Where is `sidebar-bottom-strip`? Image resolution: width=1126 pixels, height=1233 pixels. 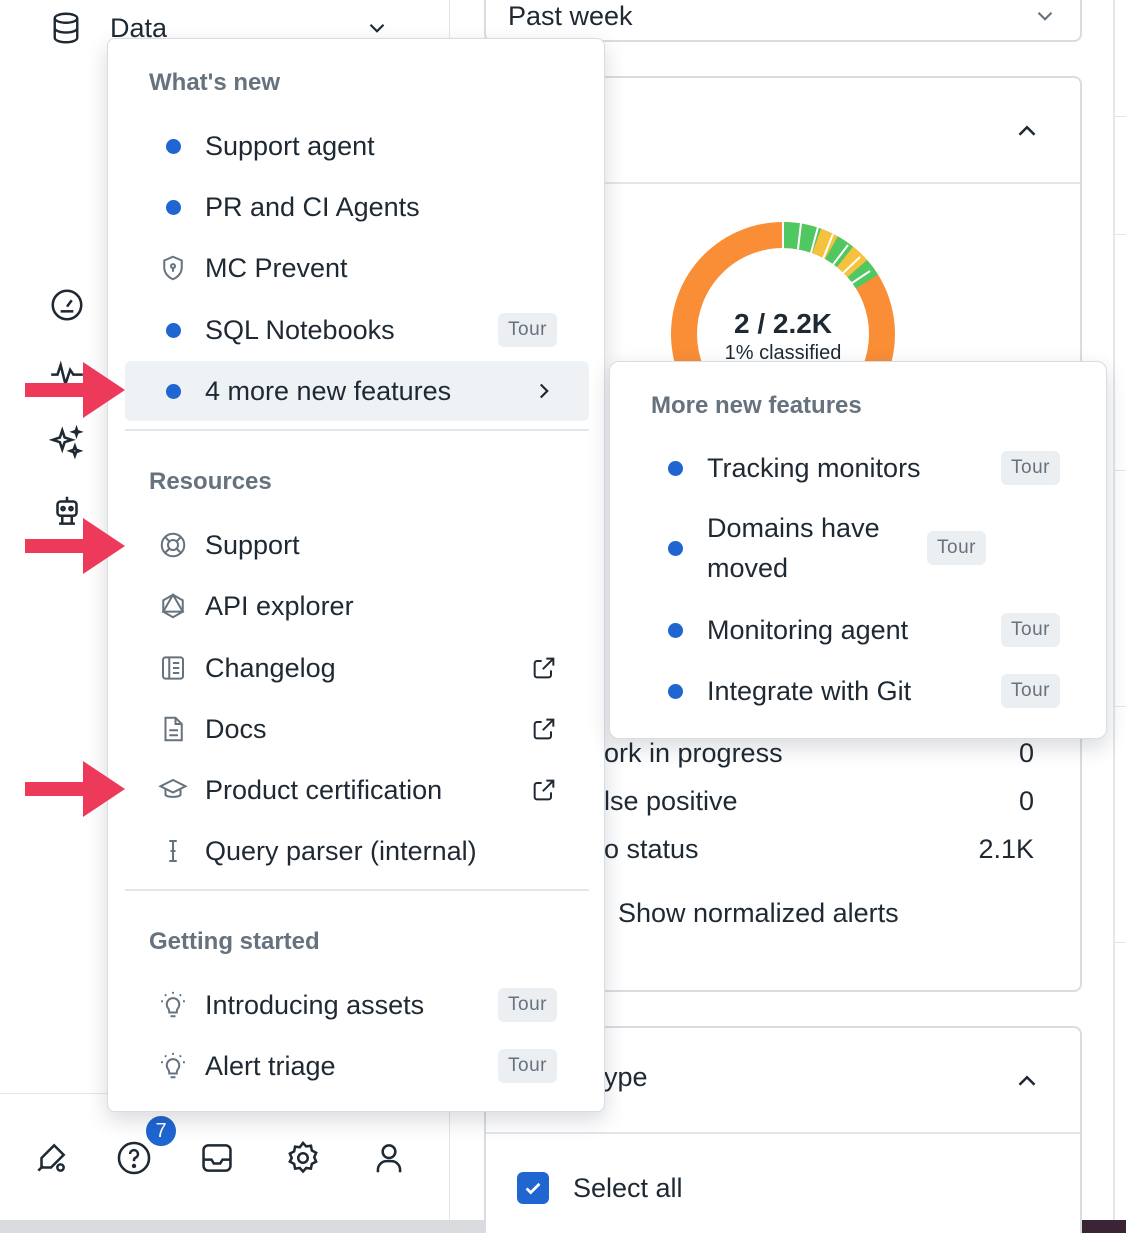 sidebar-bottom-strip is located at coordinates (245, 1226).